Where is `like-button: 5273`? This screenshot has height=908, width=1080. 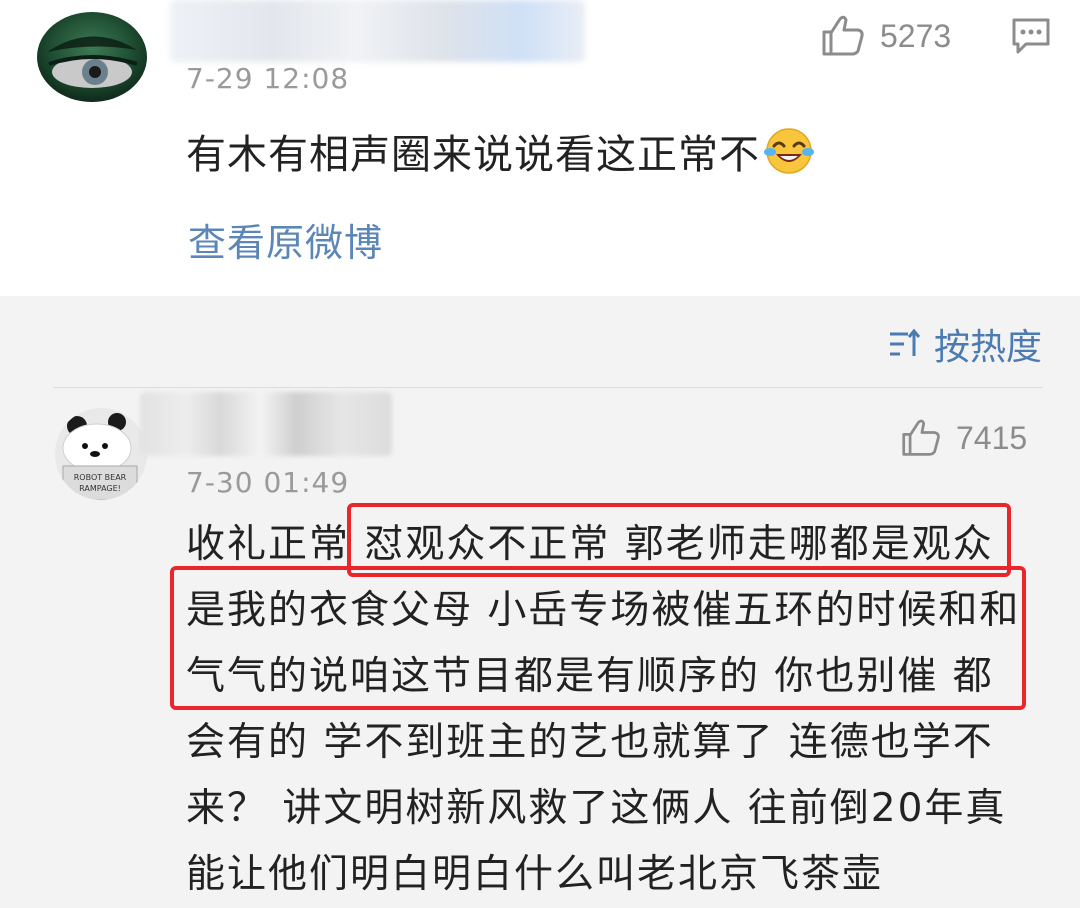 like-button: 5273 is located at coordinates (885, 36).